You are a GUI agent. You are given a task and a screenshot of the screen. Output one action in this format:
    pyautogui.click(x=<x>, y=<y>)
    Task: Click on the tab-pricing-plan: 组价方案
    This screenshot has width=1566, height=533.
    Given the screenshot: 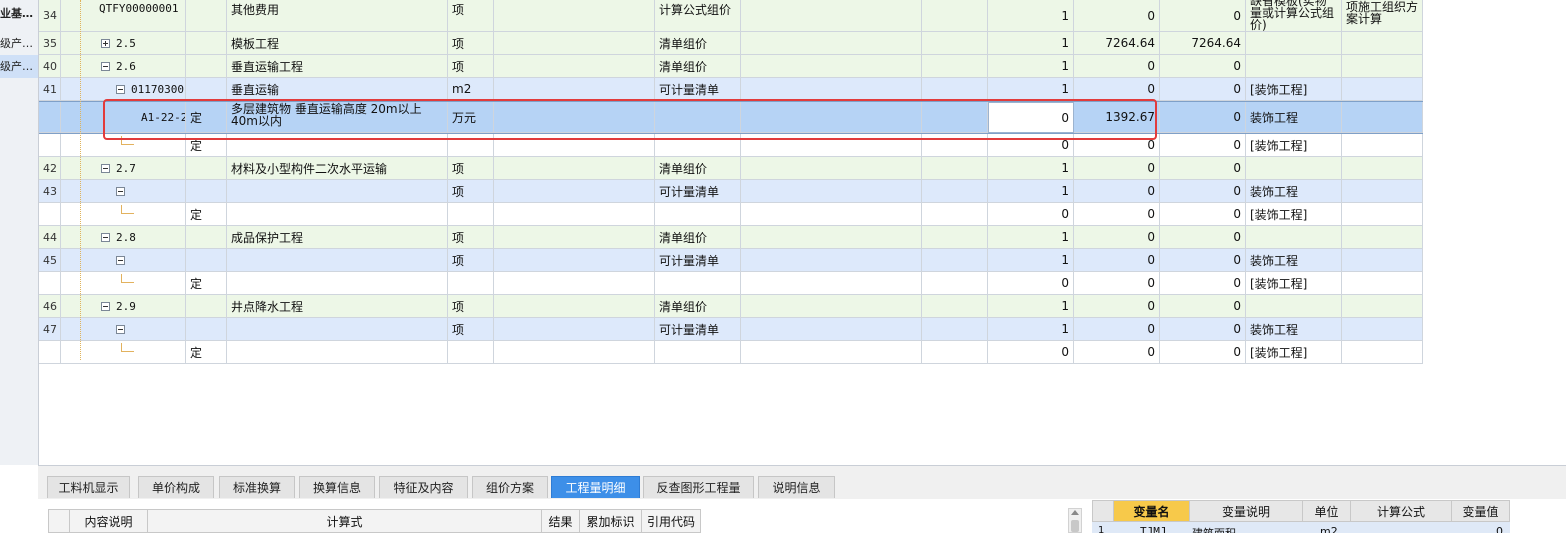 What is the action you would take?
    pyautogui.click(x=510, y=487)
    